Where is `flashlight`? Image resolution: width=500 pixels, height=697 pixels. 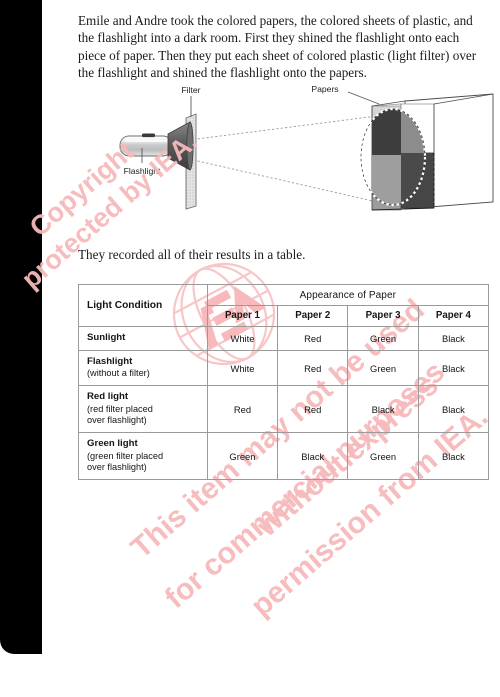
flashlight is located at coordinates (156, 146).